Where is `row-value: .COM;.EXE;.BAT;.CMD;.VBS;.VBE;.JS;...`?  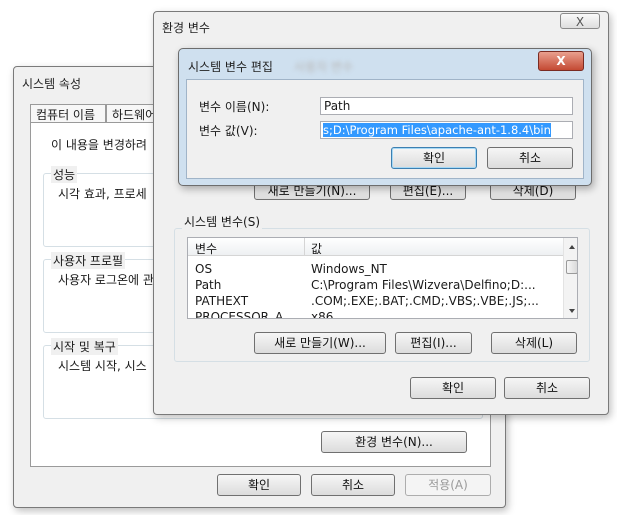
row-value: .COM;.EXE;.BAT;.CMD;.VBS;.VBE;.JS;... is located at coordinates (425, 301).